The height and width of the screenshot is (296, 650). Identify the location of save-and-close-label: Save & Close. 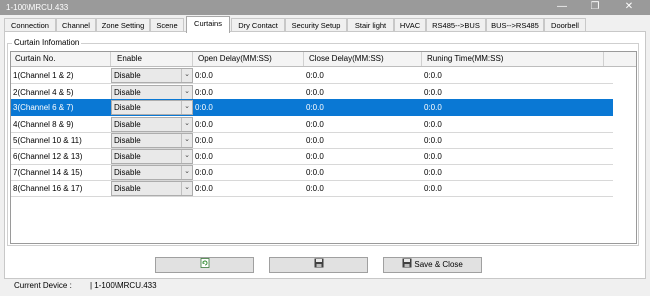
(438, 264).